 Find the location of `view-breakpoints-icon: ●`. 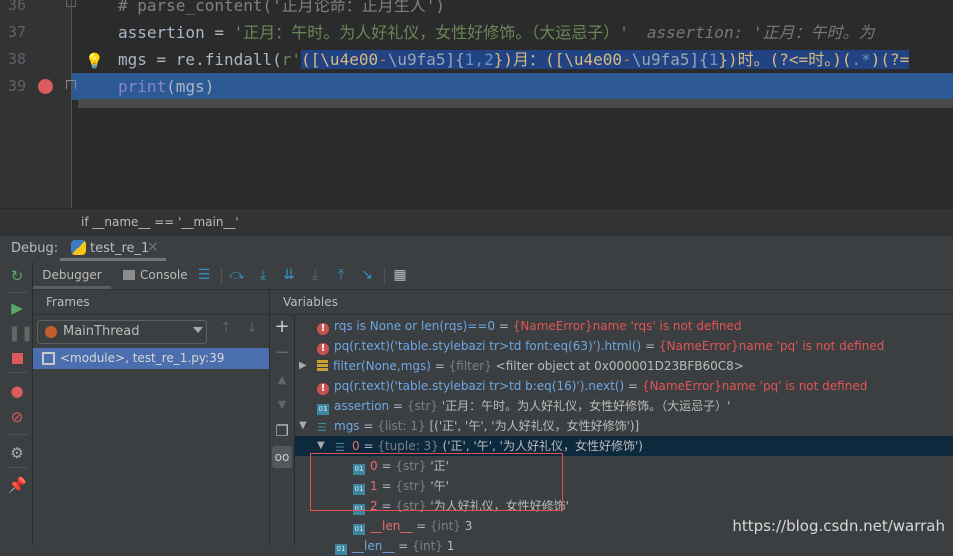

view-breakpoints-icon: ● is located at coordinates (17, 391).